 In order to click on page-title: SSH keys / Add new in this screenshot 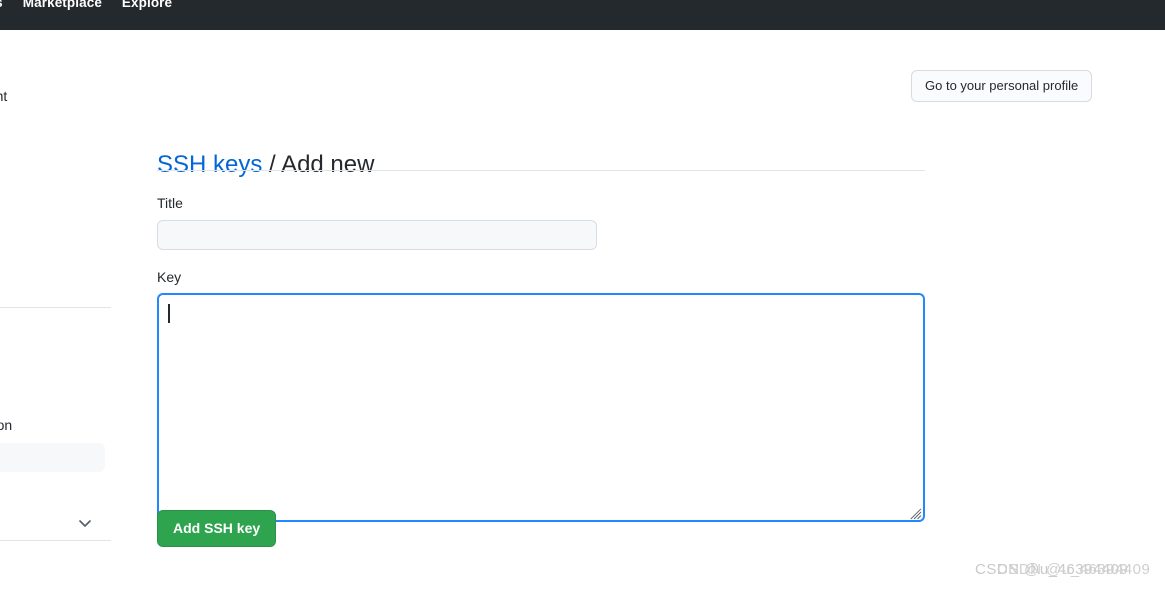, I will do `click(265, 165)`.